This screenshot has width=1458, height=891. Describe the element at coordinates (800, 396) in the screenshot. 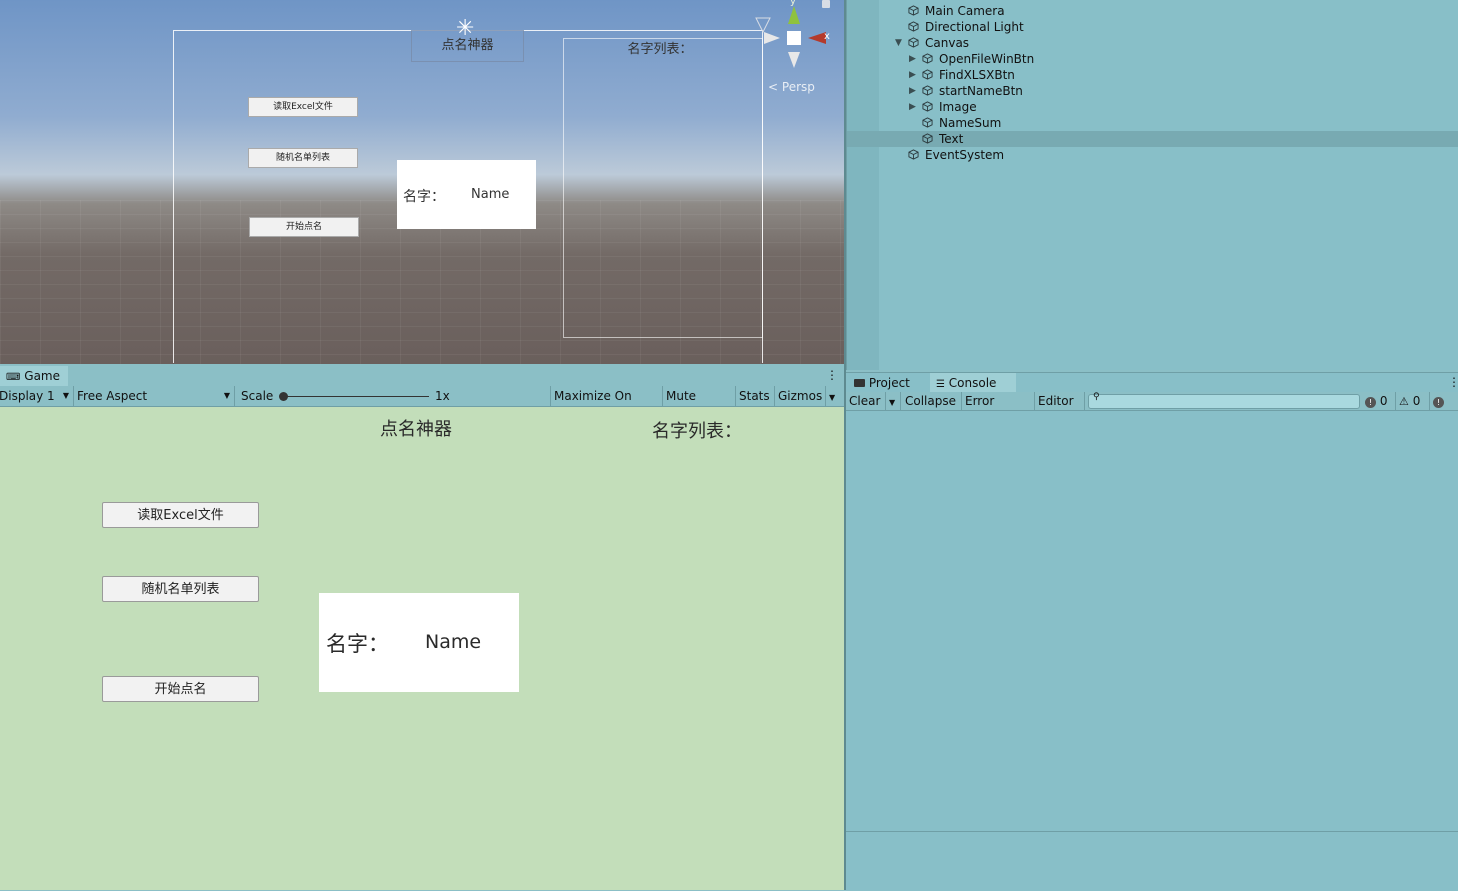

I see `gizmos-toggle: Gizmos` at that location.